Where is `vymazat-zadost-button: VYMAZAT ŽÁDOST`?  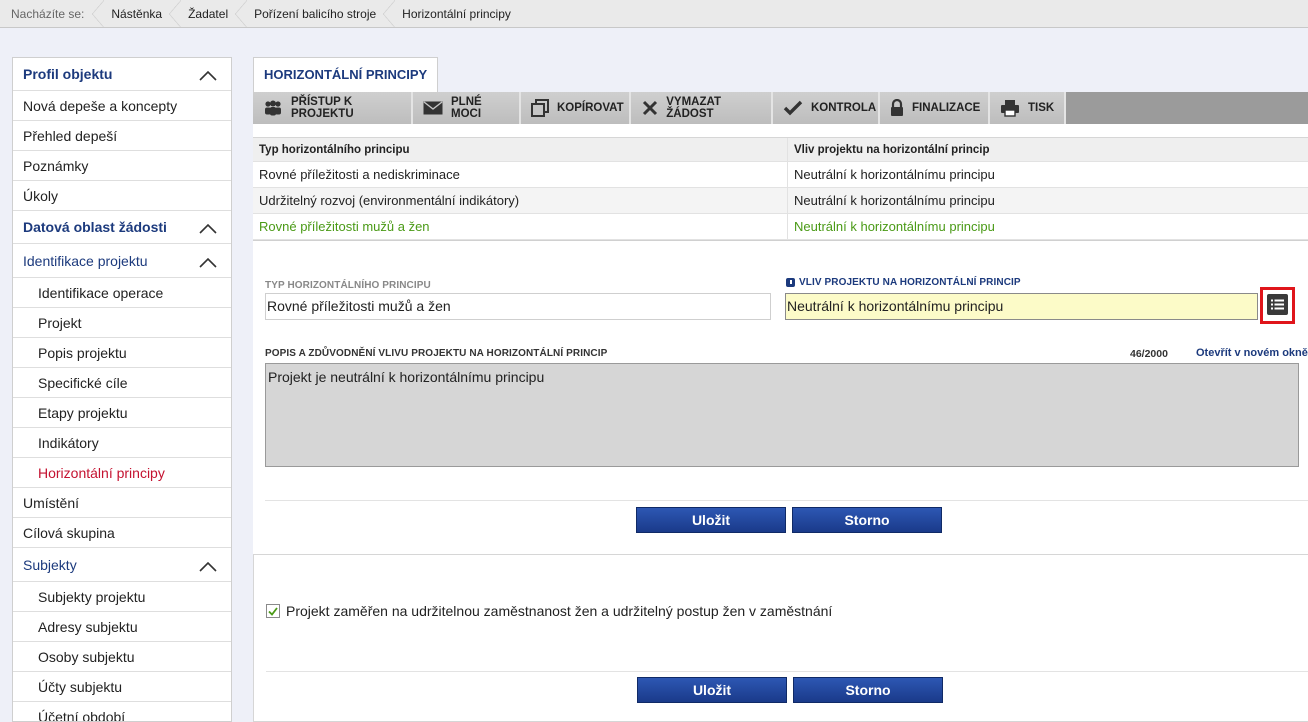
vymazat-zadost-button: VYMAZAT ŽÁDOST is located at coordinates (702, 108).